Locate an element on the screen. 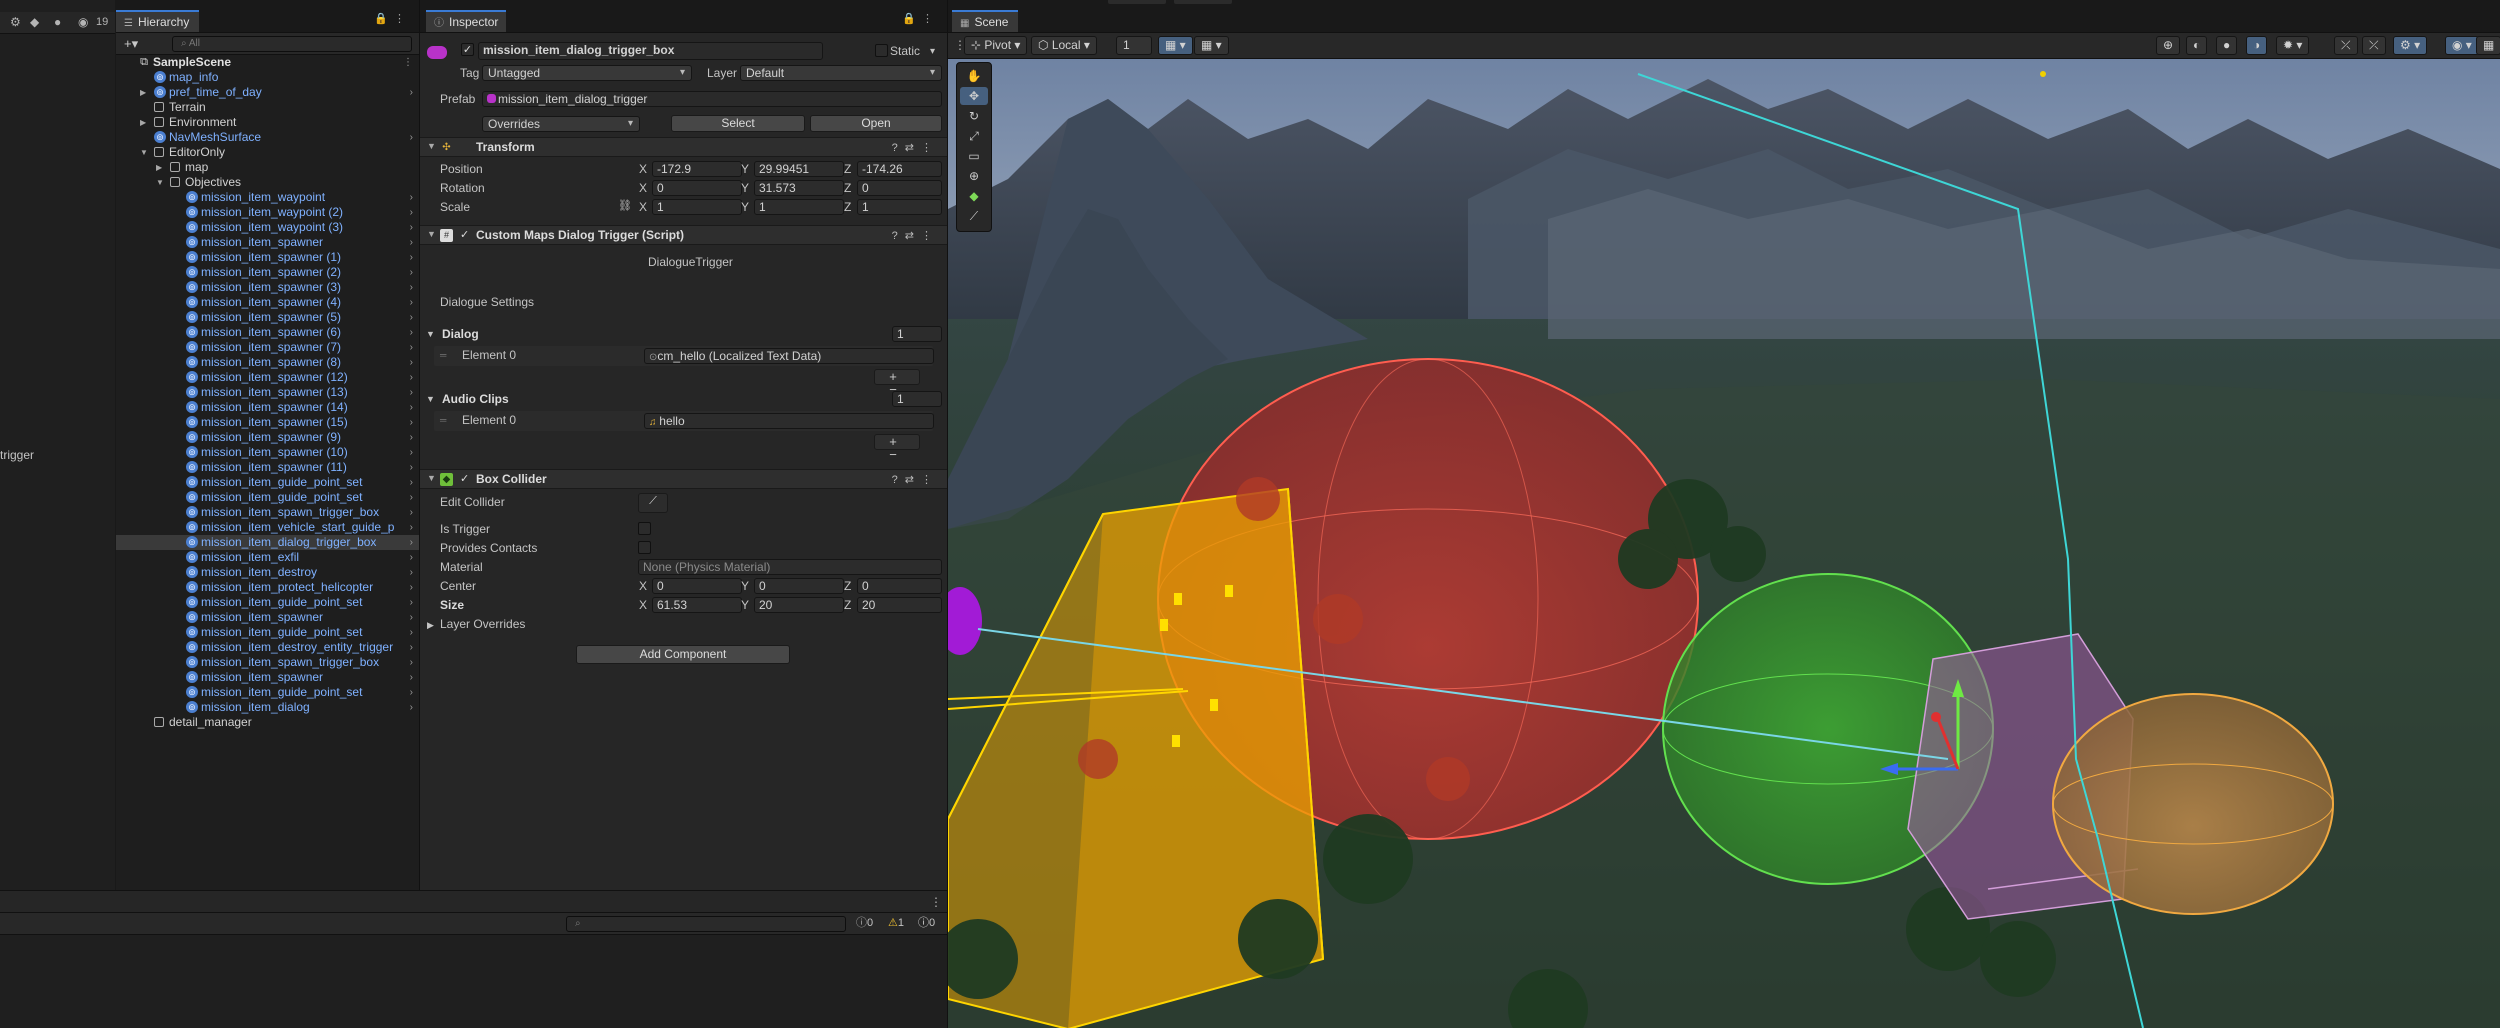 Image resolution: width=2500 pixels, height=1028 pixels. scale-tool-icon: ⤢ is located at coordinates (974, 136).